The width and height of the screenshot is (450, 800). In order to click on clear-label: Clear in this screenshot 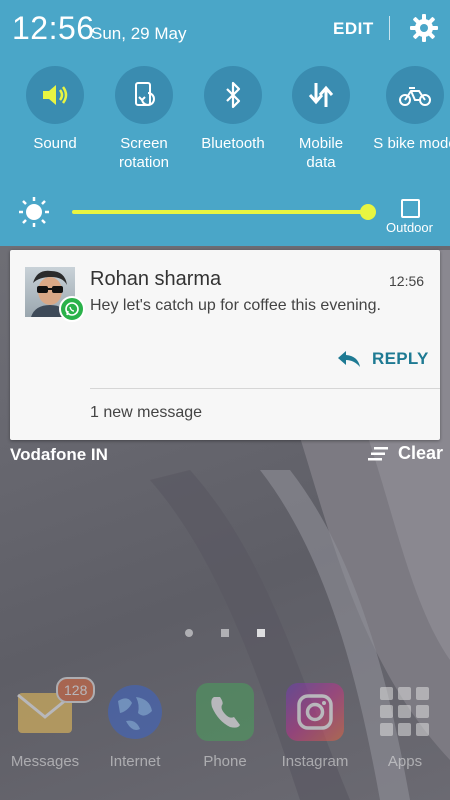, I will do `click(421, 453)`.